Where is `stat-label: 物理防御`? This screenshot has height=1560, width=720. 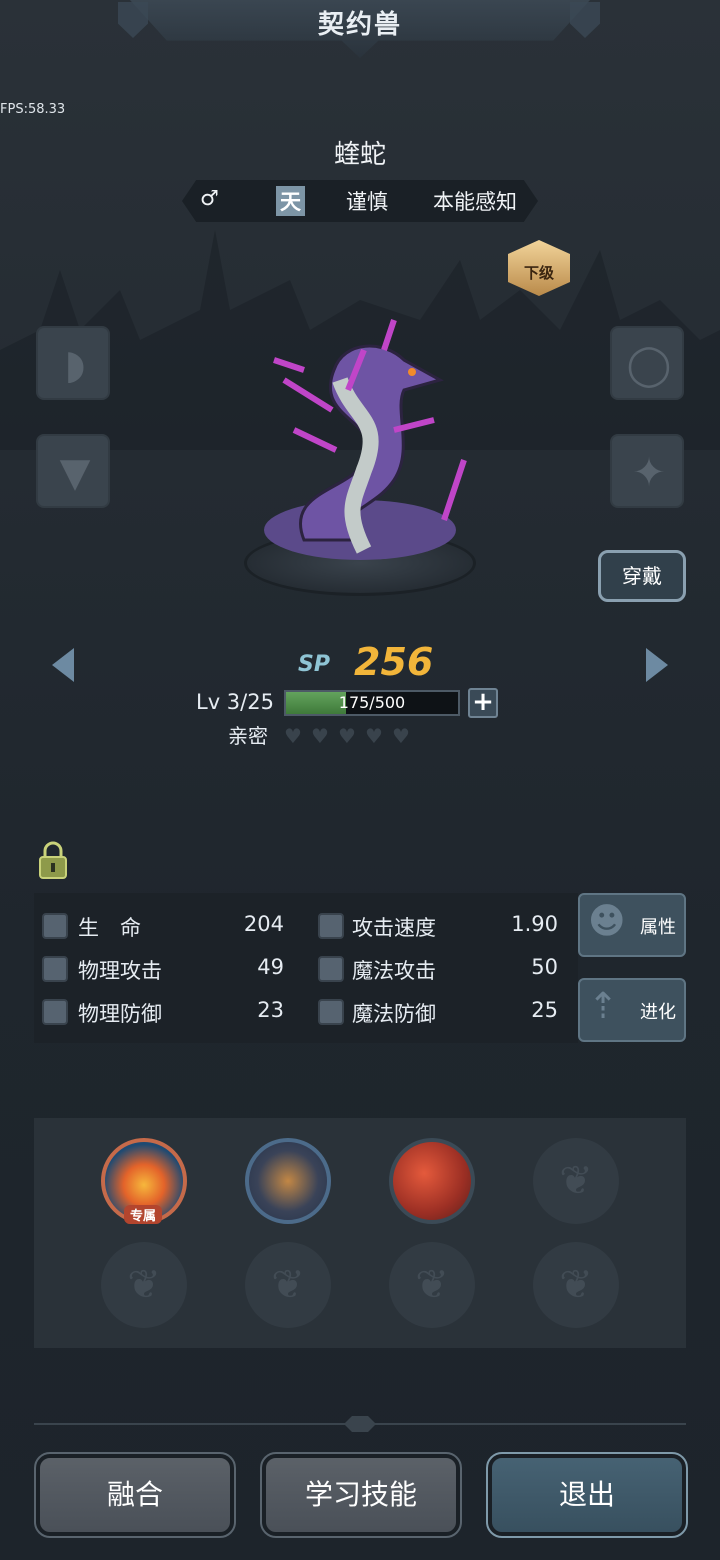
stat-label: 物理防御 is located at coordinates (120, 1014).